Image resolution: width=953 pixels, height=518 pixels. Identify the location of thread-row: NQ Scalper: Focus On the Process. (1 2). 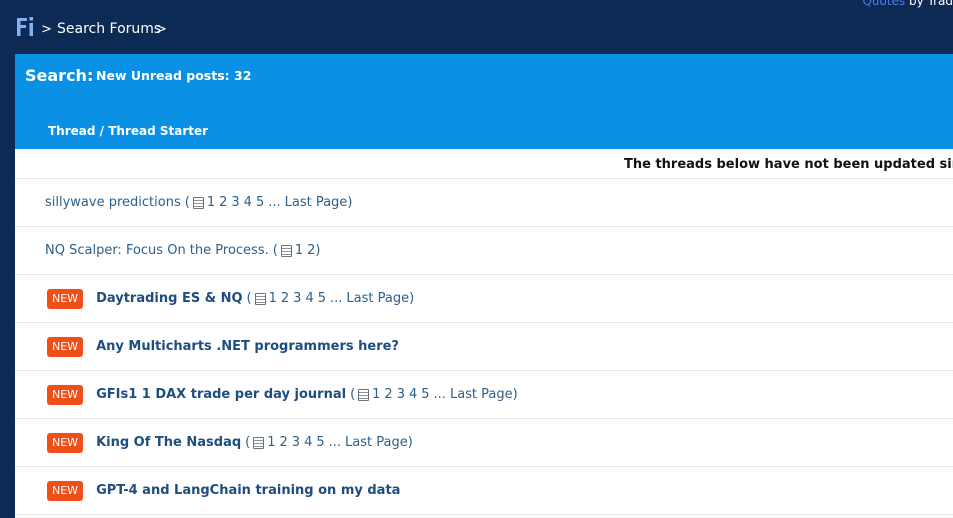
(484, 251).